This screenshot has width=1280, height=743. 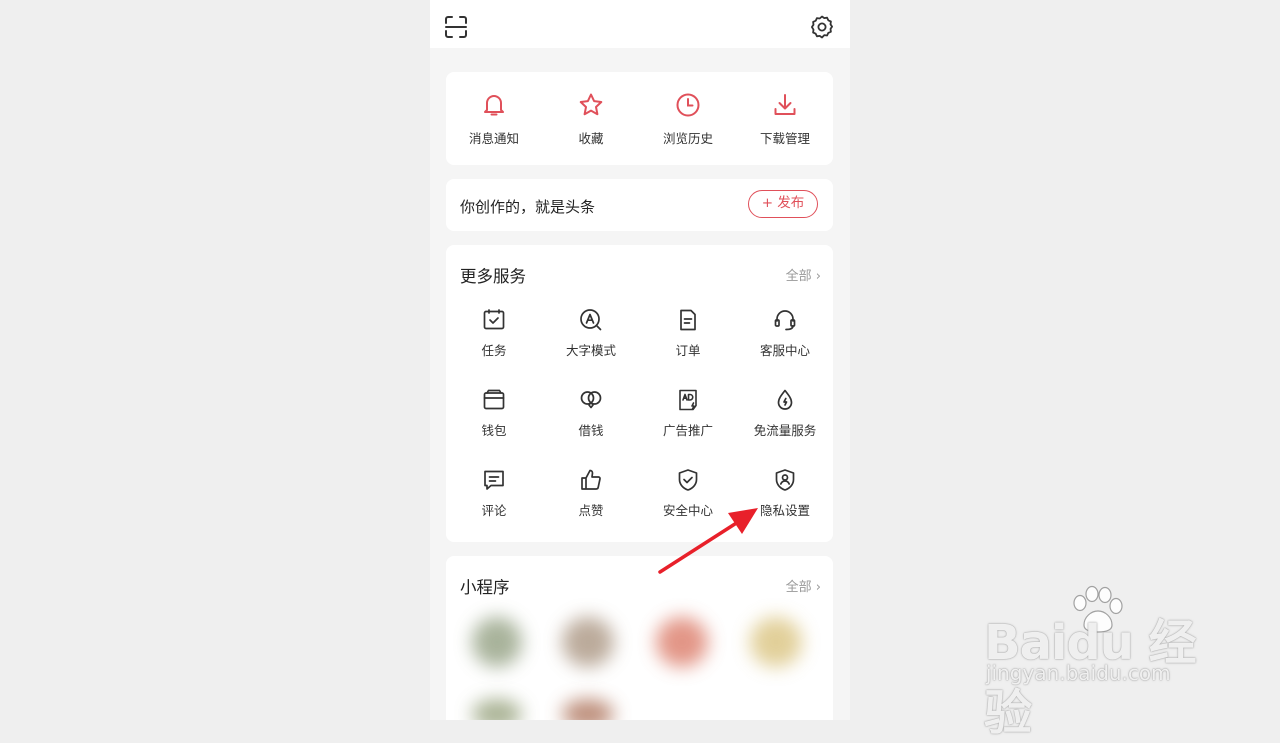 I want to click on service-customer-center: 客服中心, so click(x=785, y=335).